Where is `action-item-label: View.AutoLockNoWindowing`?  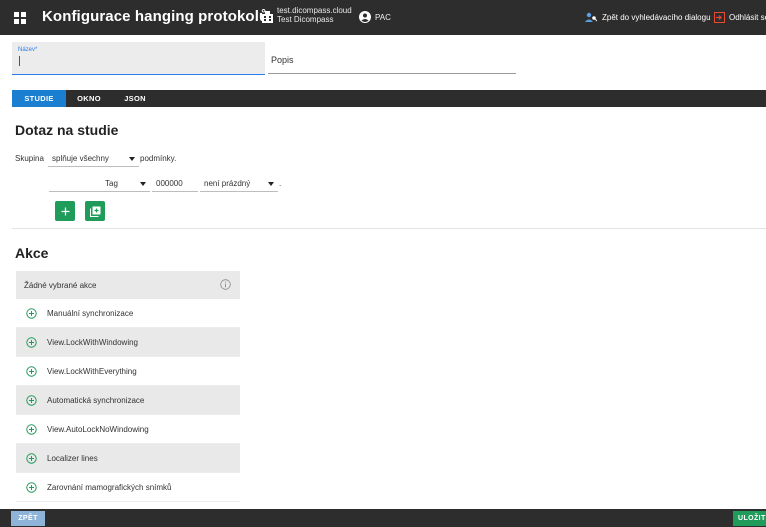
action-item-label: View.AutoLockNoWindowing is located at coordinates (98, 429).